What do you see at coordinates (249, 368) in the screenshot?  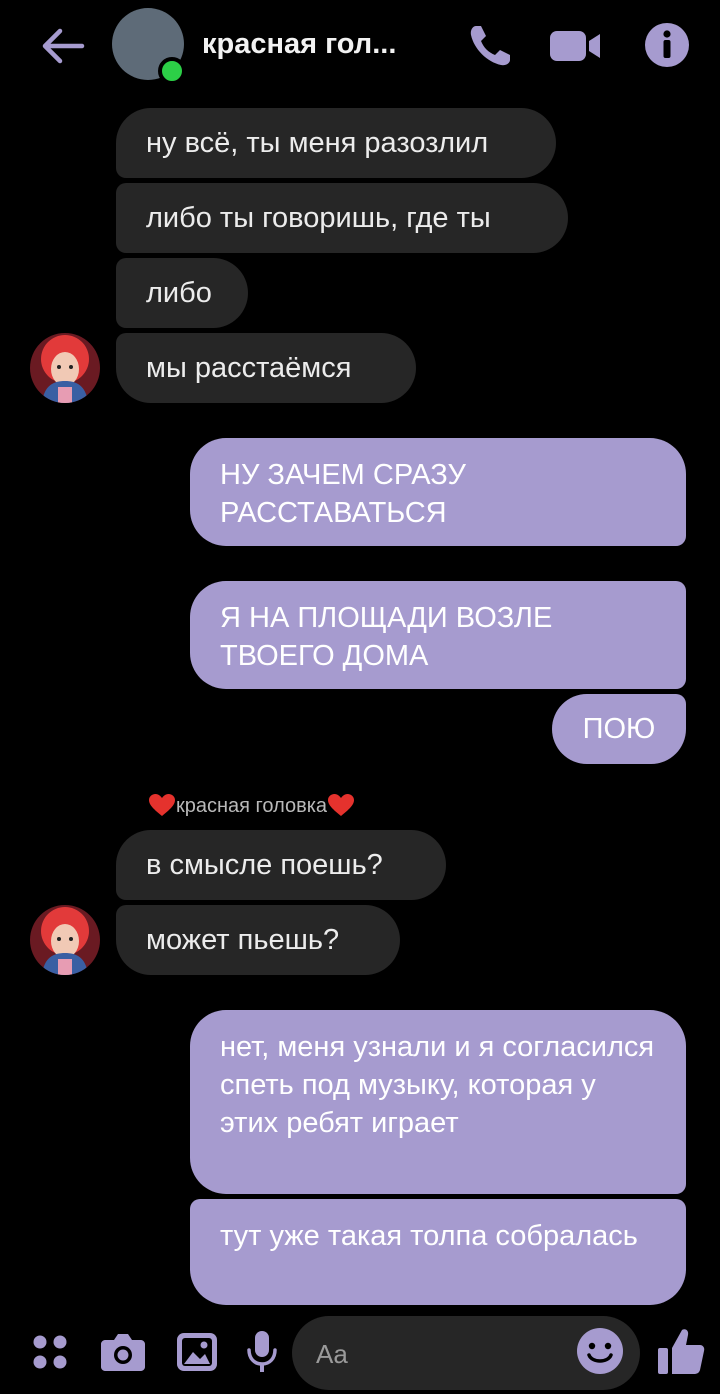 I see `message-text: мы расстаёмся` at bounding box center [249, 368].